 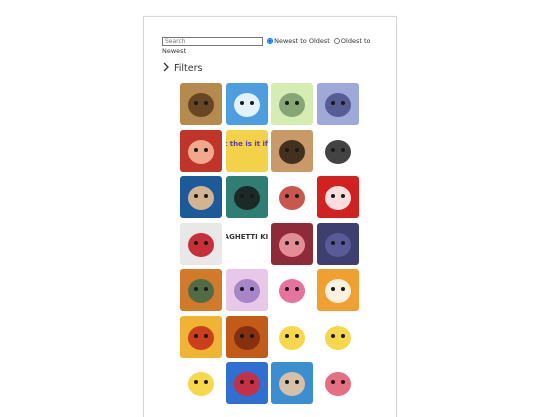 What do you see at coordinates (270, 41) in the screenshot?
I see `sort-newest-radio` at bounding box center [270, 41].